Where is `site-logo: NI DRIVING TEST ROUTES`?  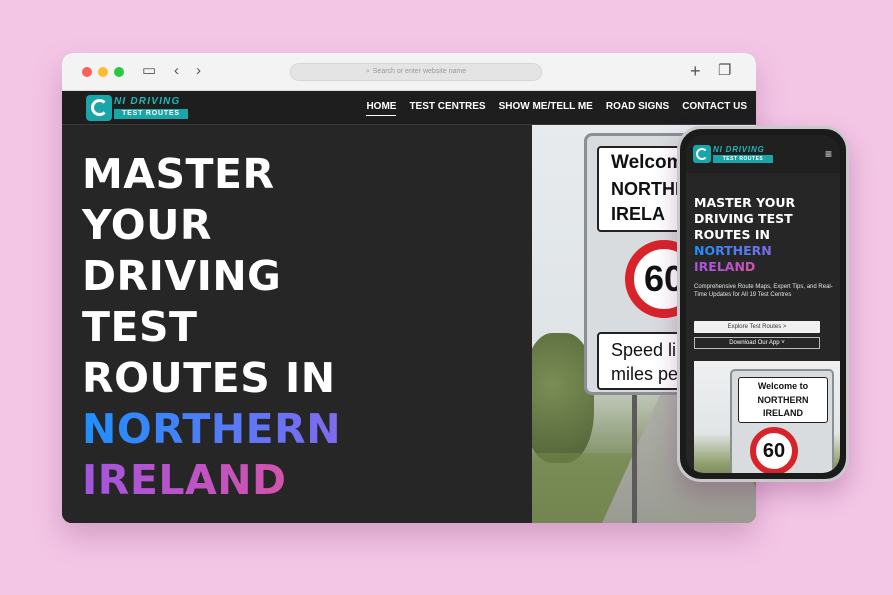 site-logo: NI DRIVING TEST ROUTES is located at coordinates (139, 108).